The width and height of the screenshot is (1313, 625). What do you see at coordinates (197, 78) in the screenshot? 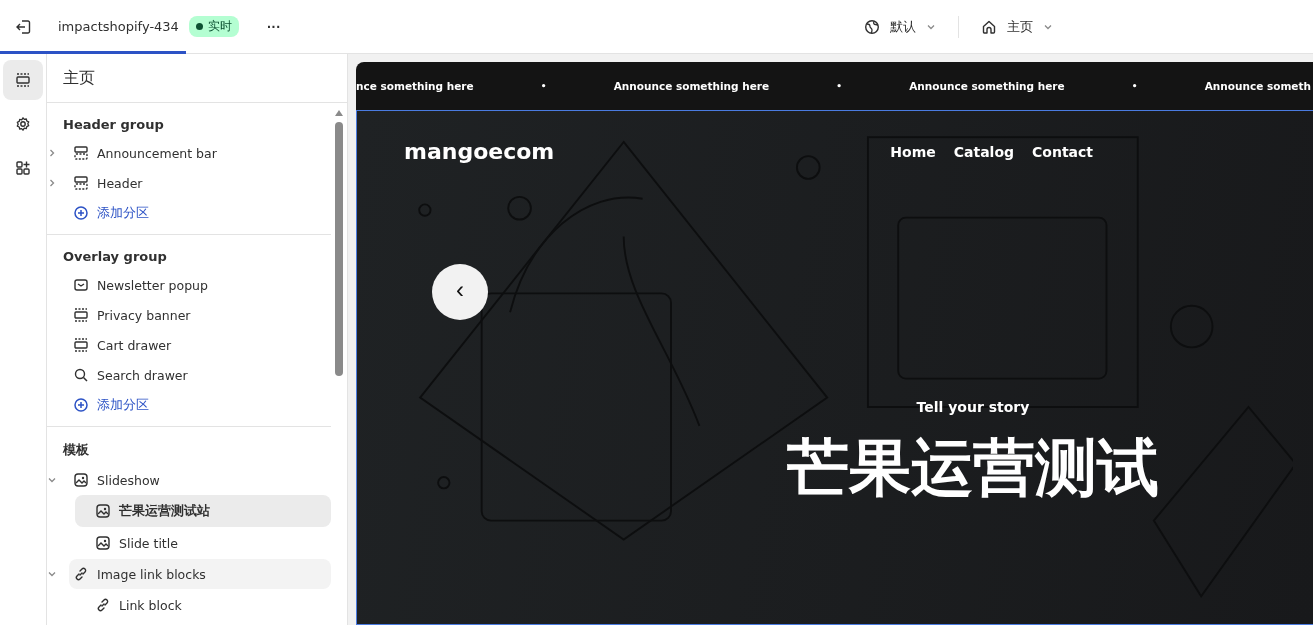
I see `panel-title: 主页` at bounding box center [197, 78].